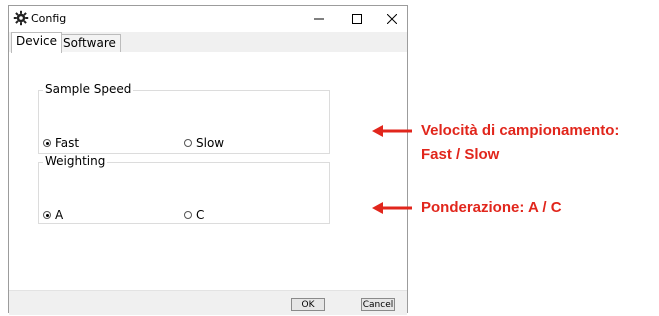  What do you see at coordinates (59, 215) in the screenshot?
I see `radio-a-label: A` at bounding box center [59, 215].